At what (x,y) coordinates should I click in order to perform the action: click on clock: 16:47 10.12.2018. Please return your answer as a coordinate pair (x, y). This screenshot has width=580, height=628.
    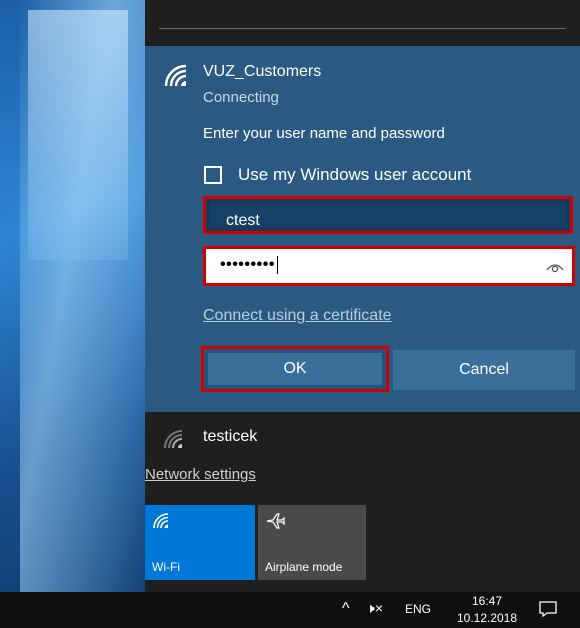
    Looking at the image, I should click on (487, 610).